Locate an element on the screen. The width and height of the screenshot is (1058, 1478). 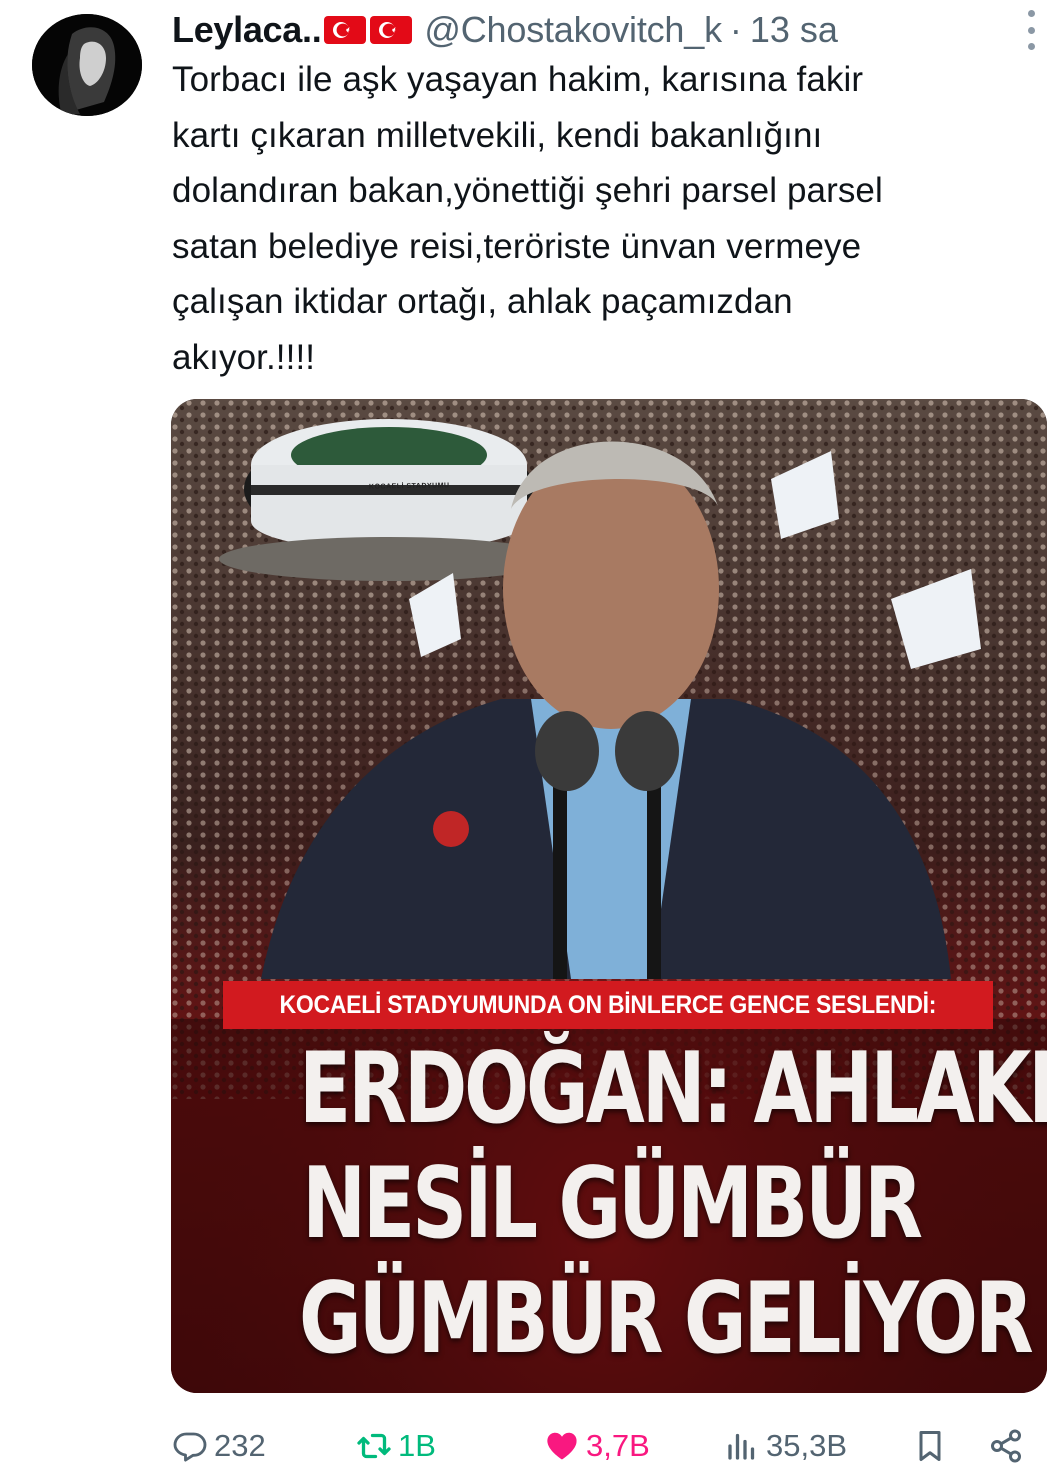
share-icon is located at coordinates (1006, 1446).